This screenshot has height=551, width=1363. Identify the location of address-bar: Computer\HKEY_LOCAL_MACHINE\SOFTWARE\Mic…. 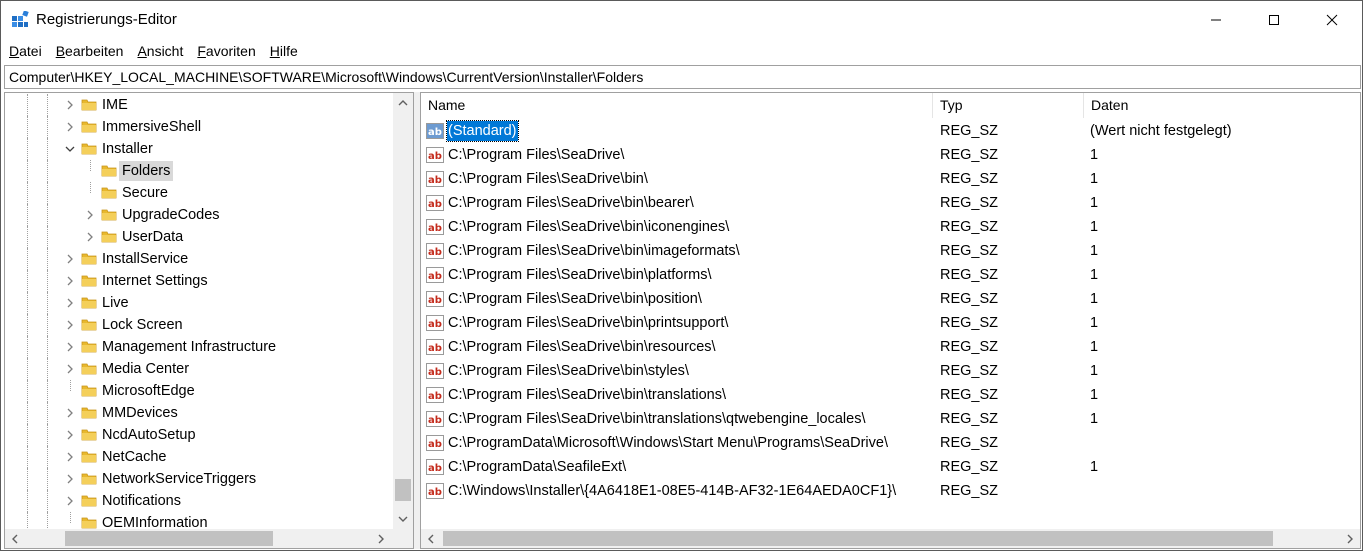
(682, 77).